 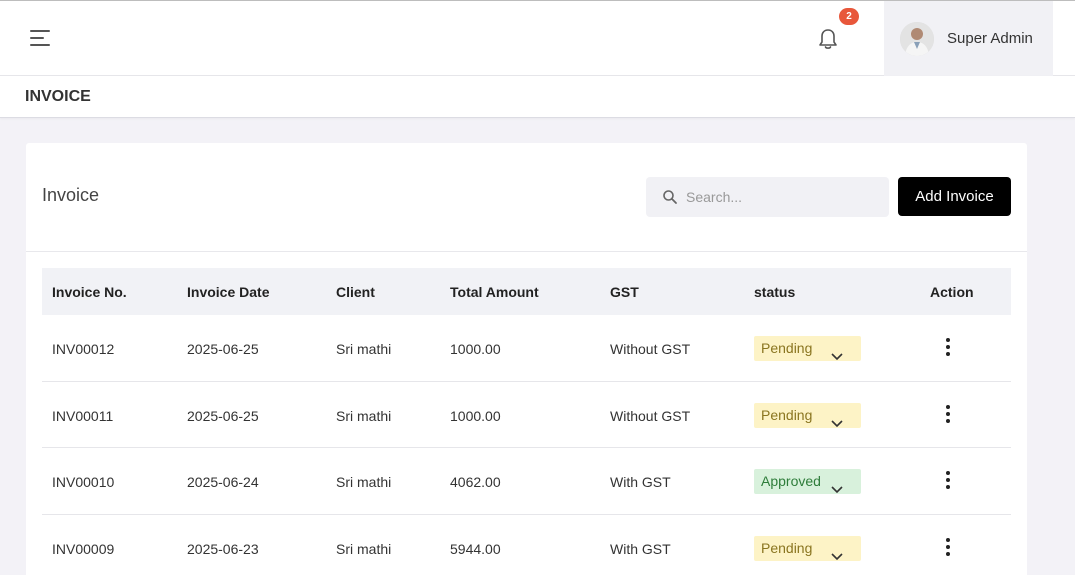 What do you see at coordinates (83, 349) in the screenshot?
I see `invoice-no-cell: INV00012` at bounding box center [83, 349].